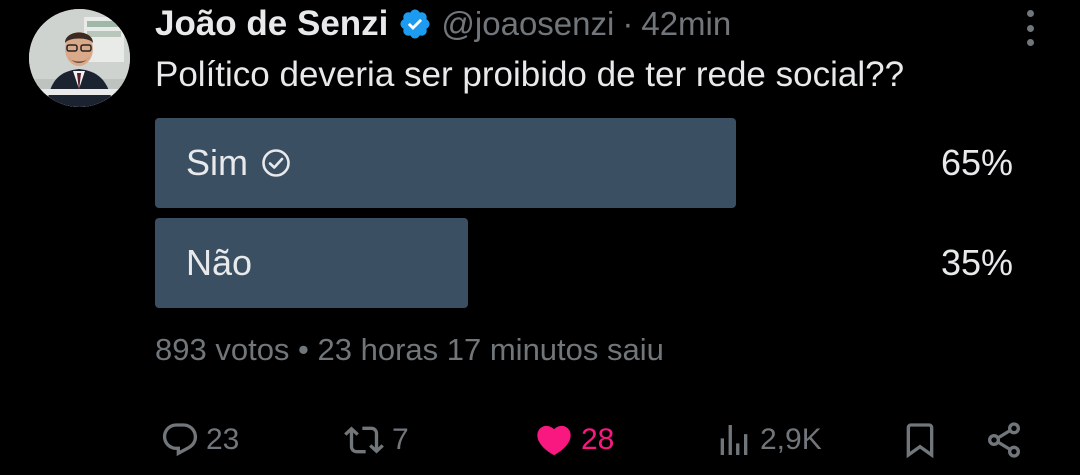 The width and height of the screenshot is (1080, 475). I want to click on heart-icon, so click(554, 440).